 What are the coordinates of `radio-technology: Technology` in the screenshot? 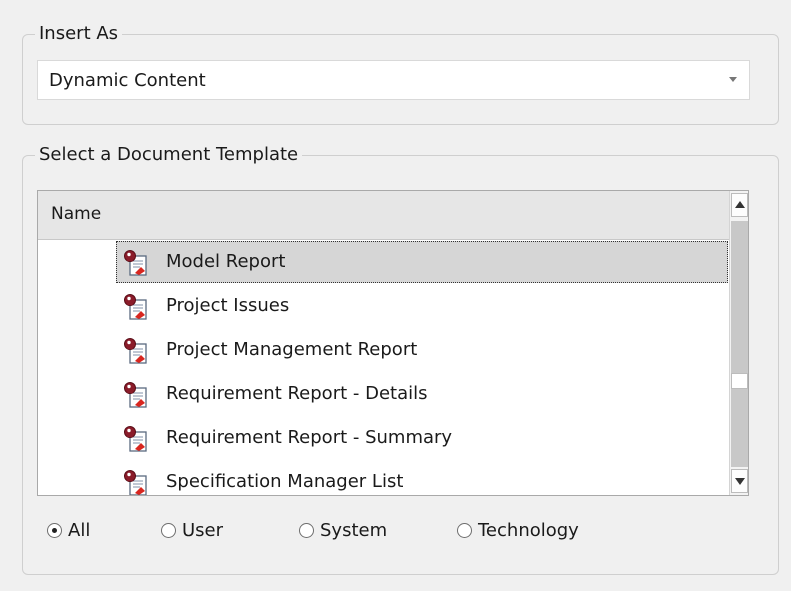 It's located at (518, 530).